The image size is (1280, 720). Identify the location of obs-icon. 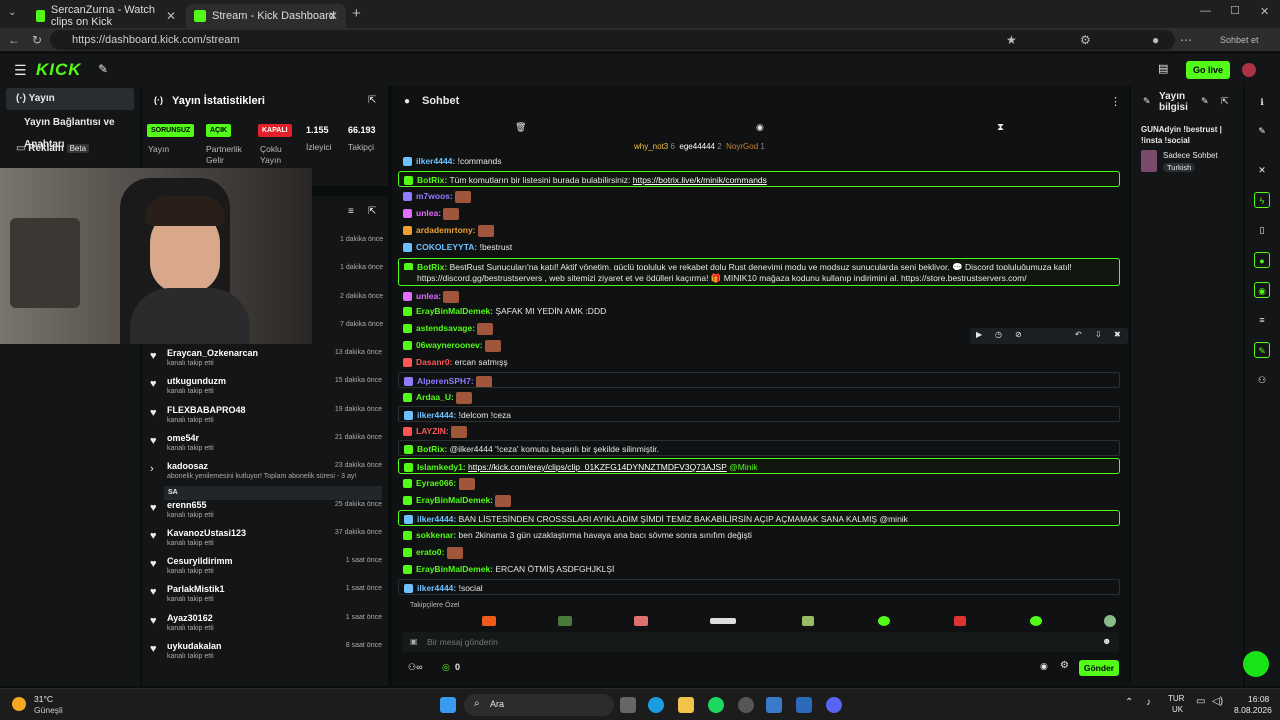
(746, 705).